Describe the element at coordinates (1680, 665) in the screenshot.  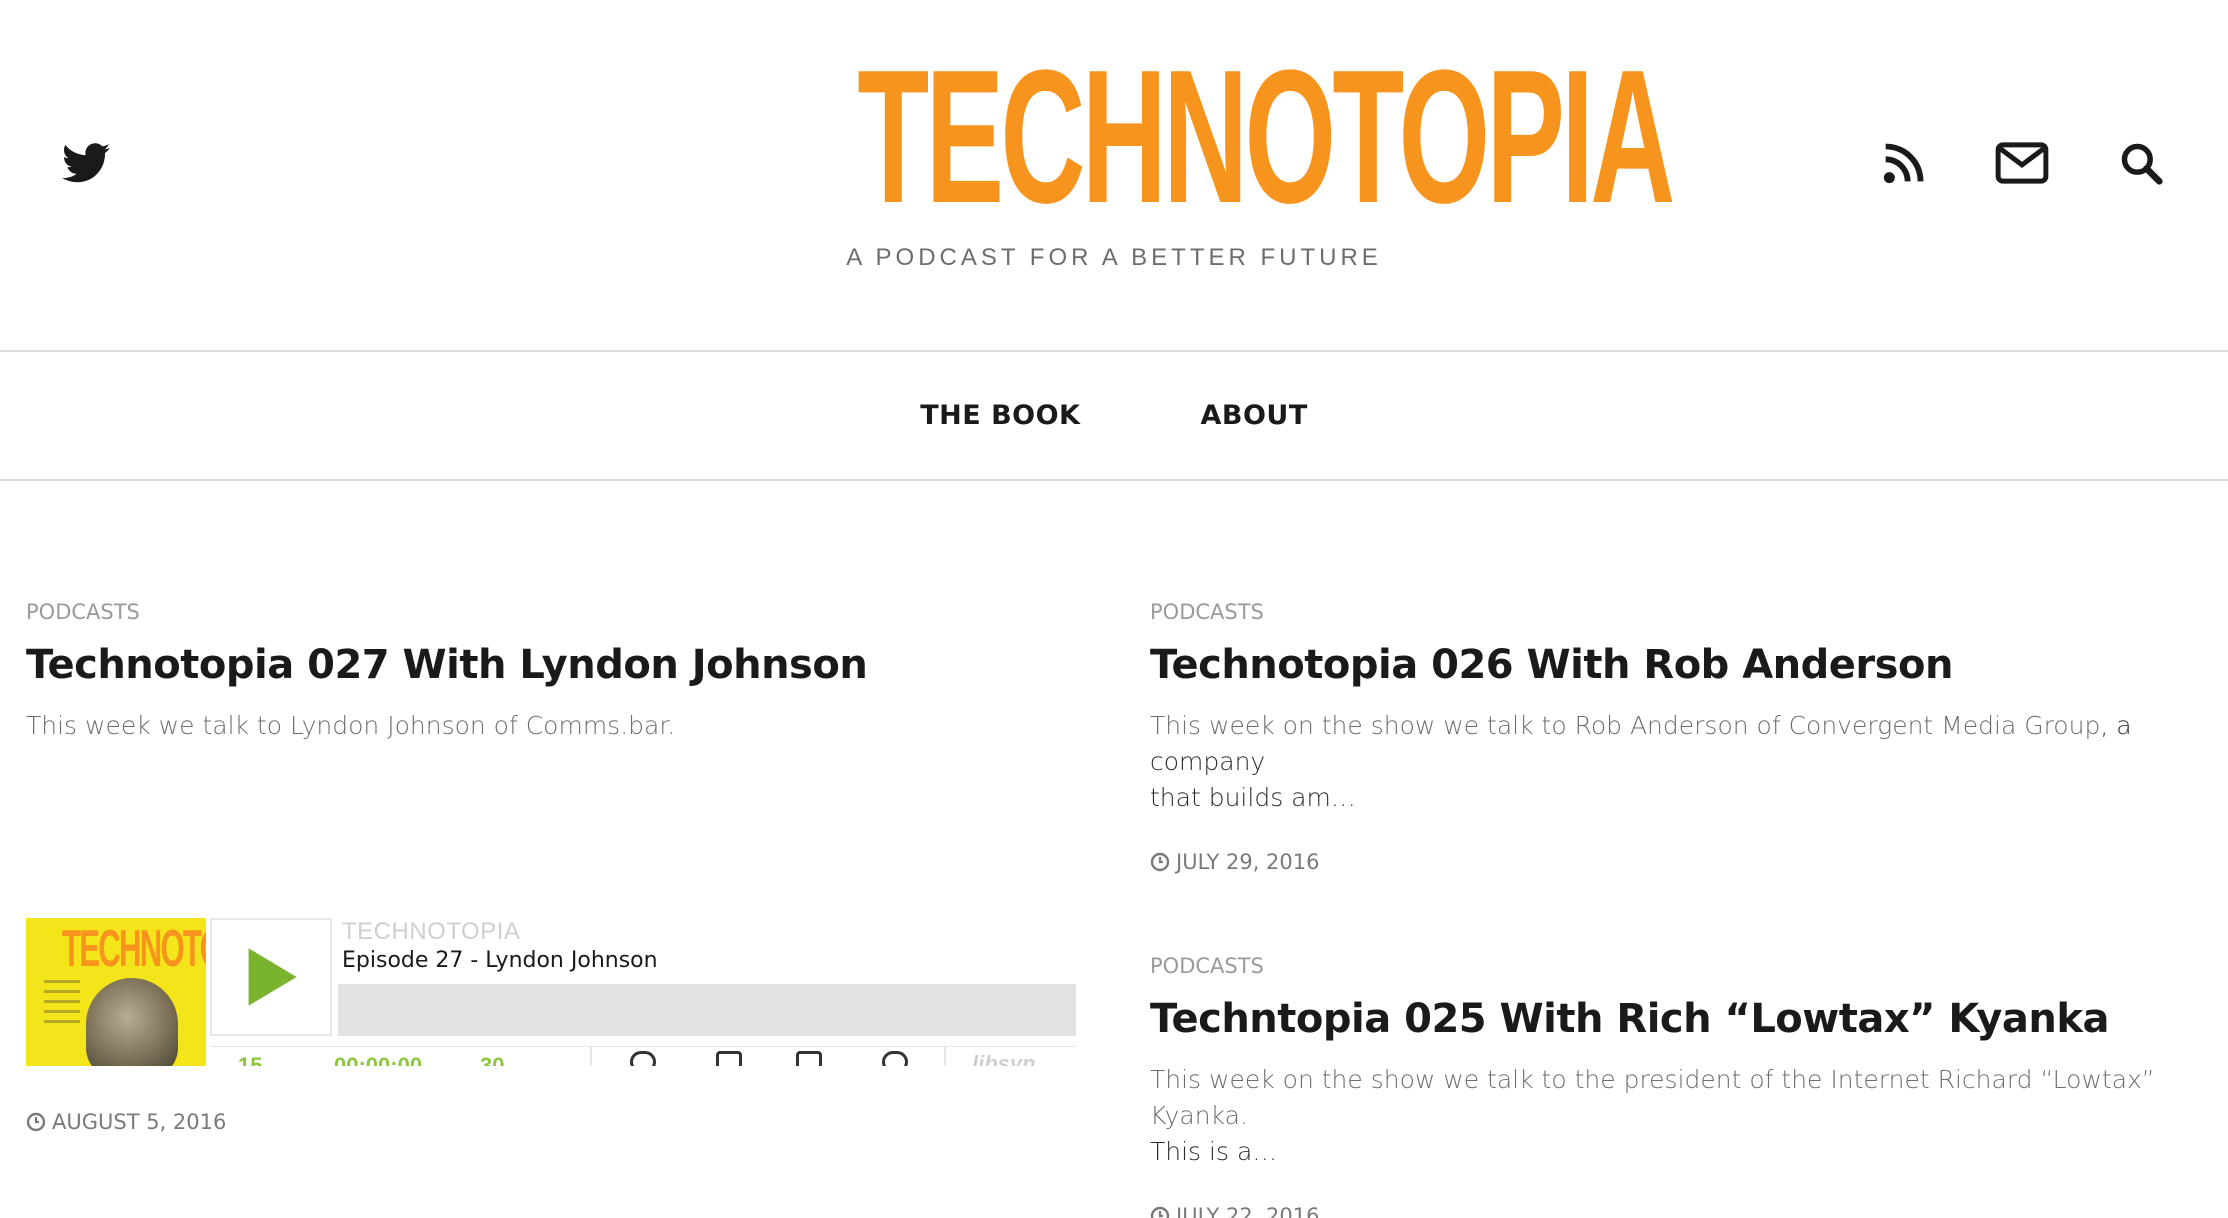
I see `post-title: Technotopia 026 With Rob Anderson` at that location.